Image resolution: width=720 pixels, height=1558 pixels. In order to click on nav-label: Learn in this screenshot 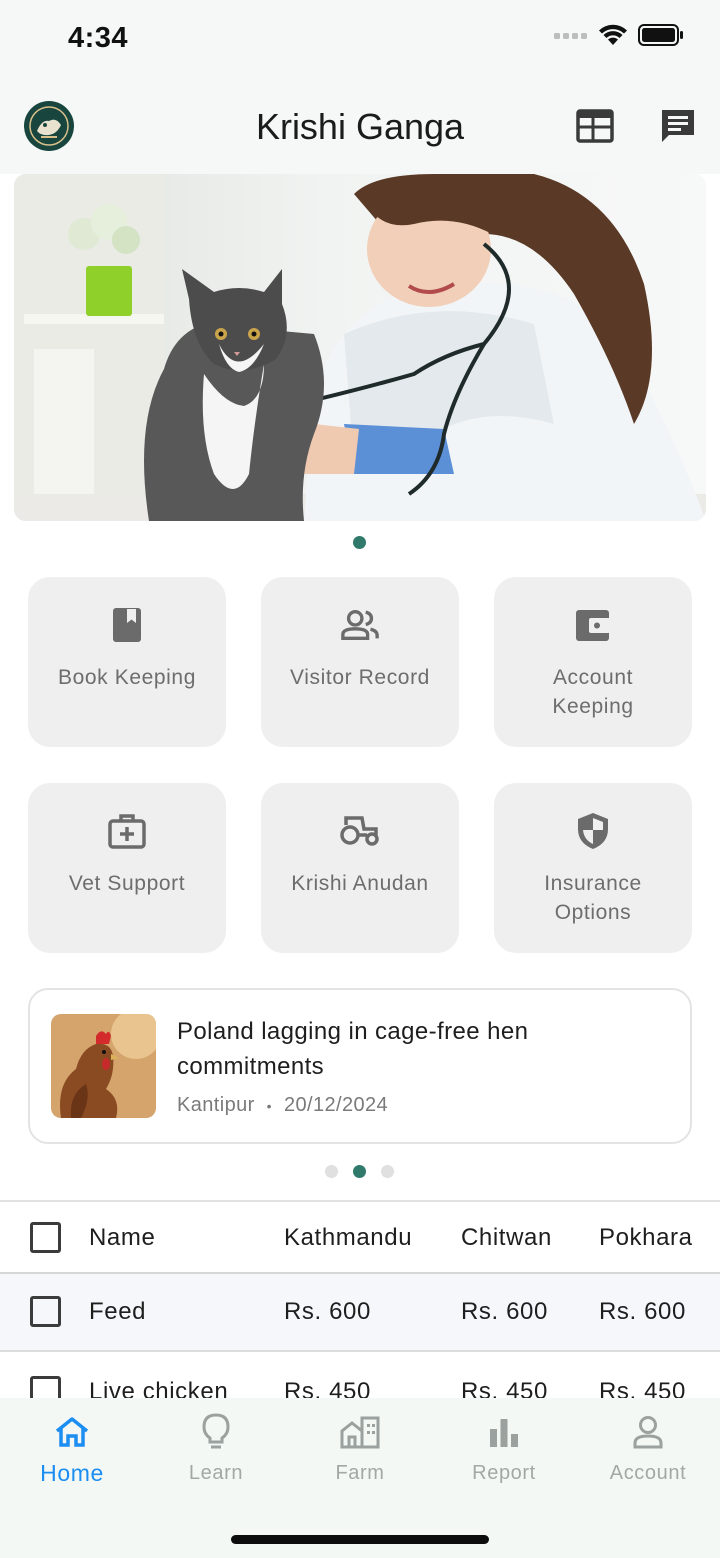, I will do `click(216, 1473)`.